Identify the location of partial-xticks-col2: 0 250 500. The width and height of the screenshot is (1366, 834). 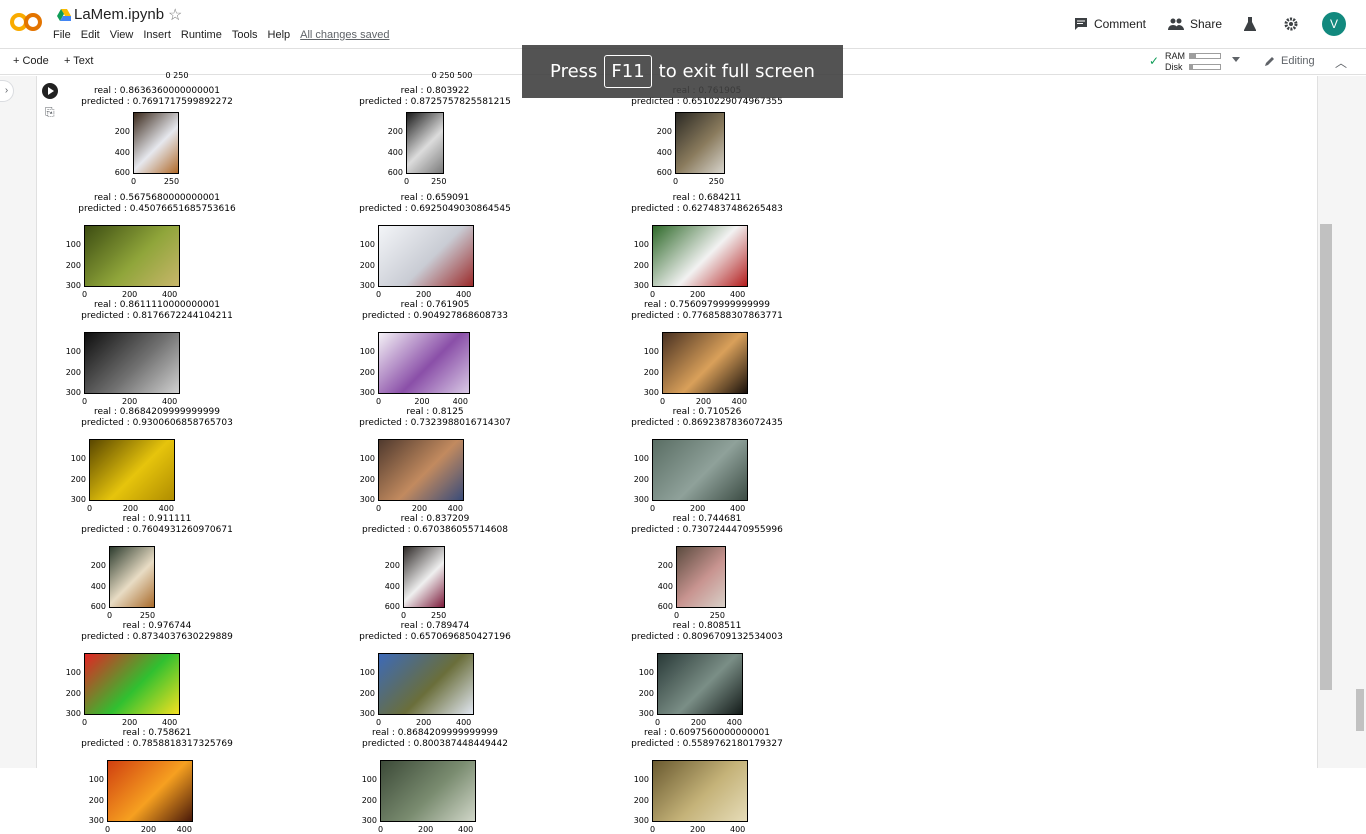
(452, 77).